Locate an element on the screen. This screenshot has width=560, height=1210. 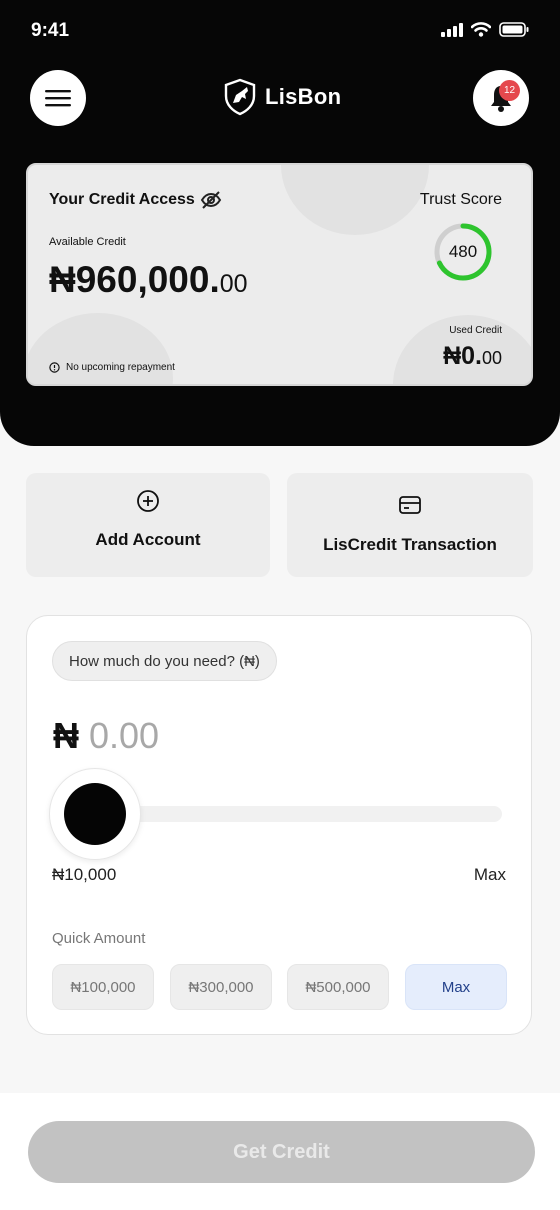
brand-name: LisBon is located at coordinates (303, 96).